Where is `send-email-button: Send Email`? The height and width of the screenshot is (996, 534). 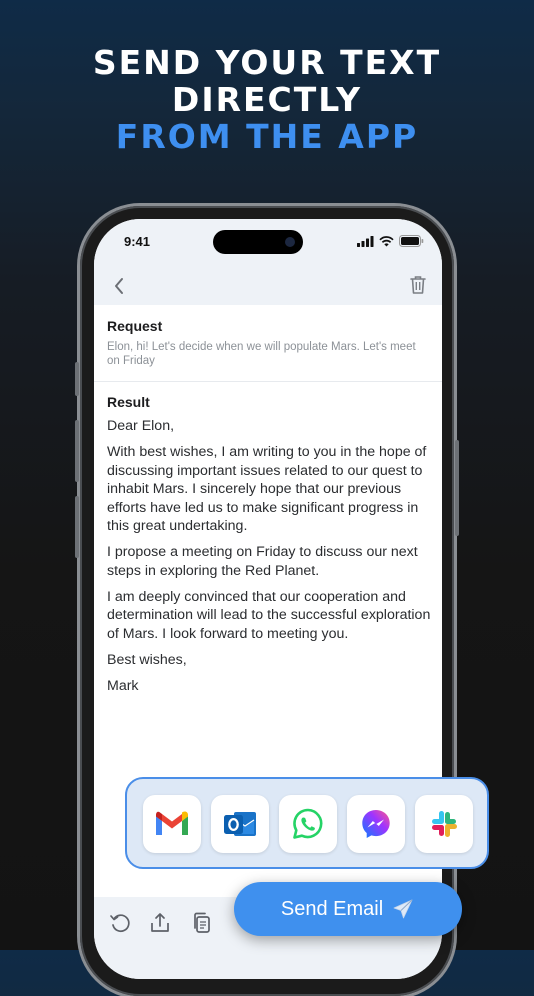
send-email-button: Send Email is located at coordinates (348, 909).